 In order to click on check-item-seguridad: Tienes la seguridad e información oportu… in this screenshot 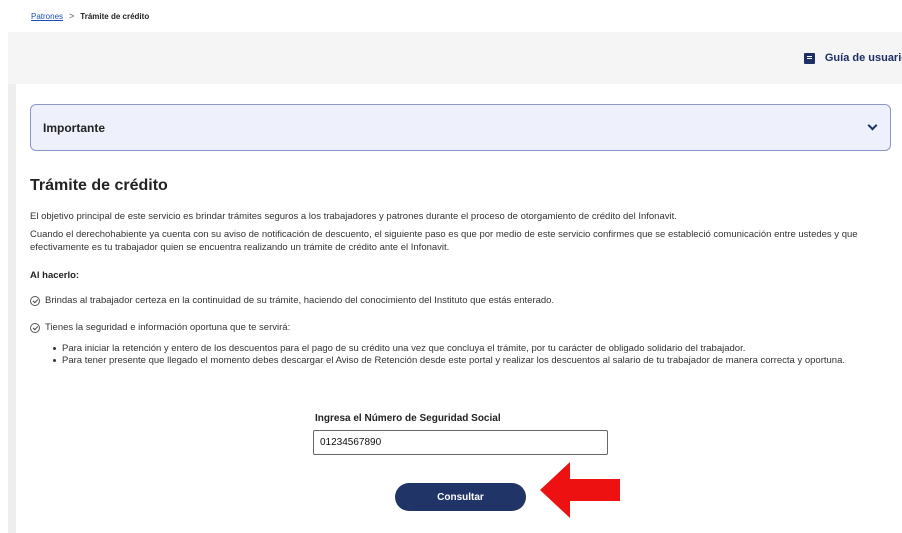, I will do `click(160, 327)`.